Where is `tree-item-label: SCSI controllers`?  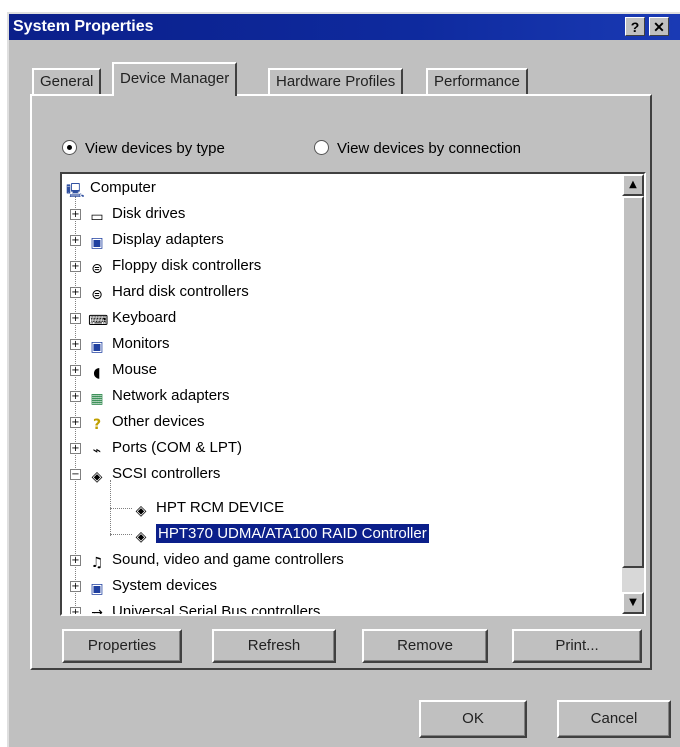
tree-item-label: SCSI controllers is located at coordinates (166, 473).